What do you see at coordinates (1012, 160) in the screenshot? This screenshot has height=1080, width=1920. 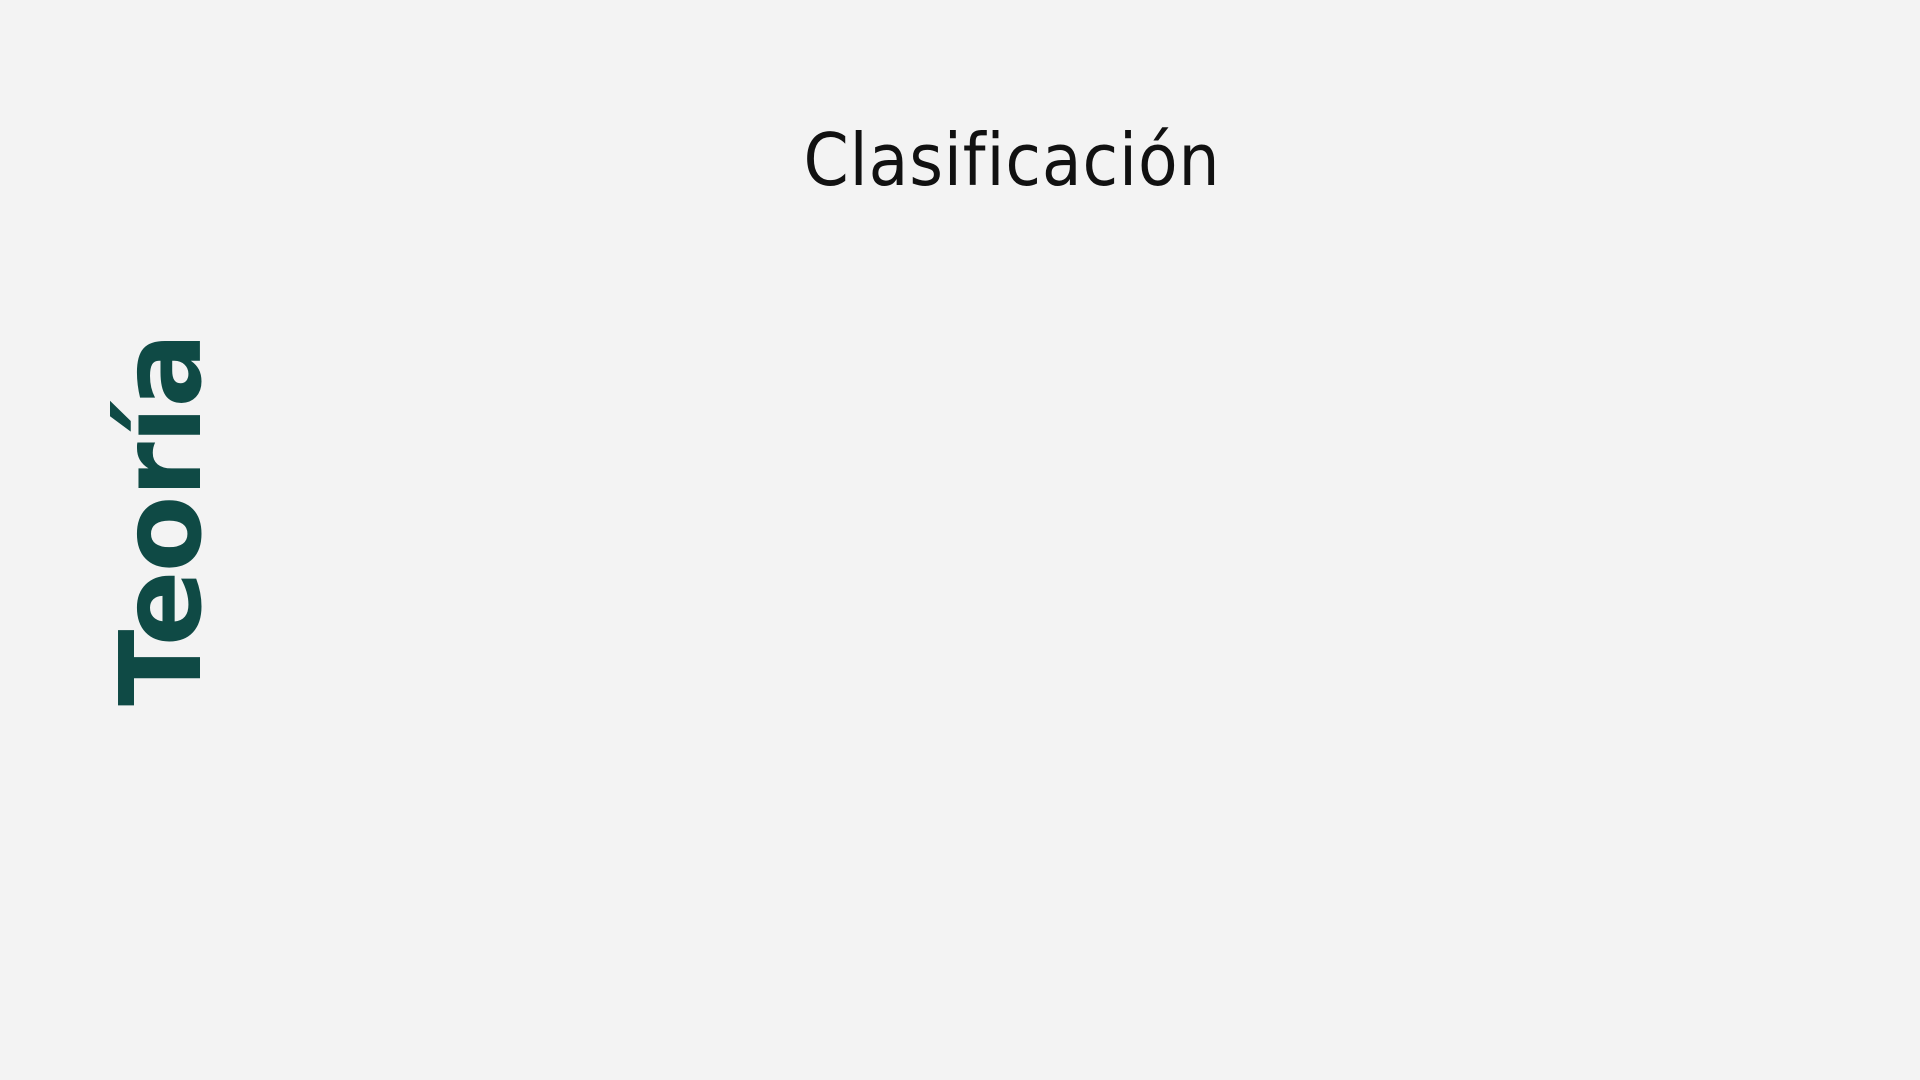 I see `slide-title: Clasificación` at bounding box center [1012, 160].